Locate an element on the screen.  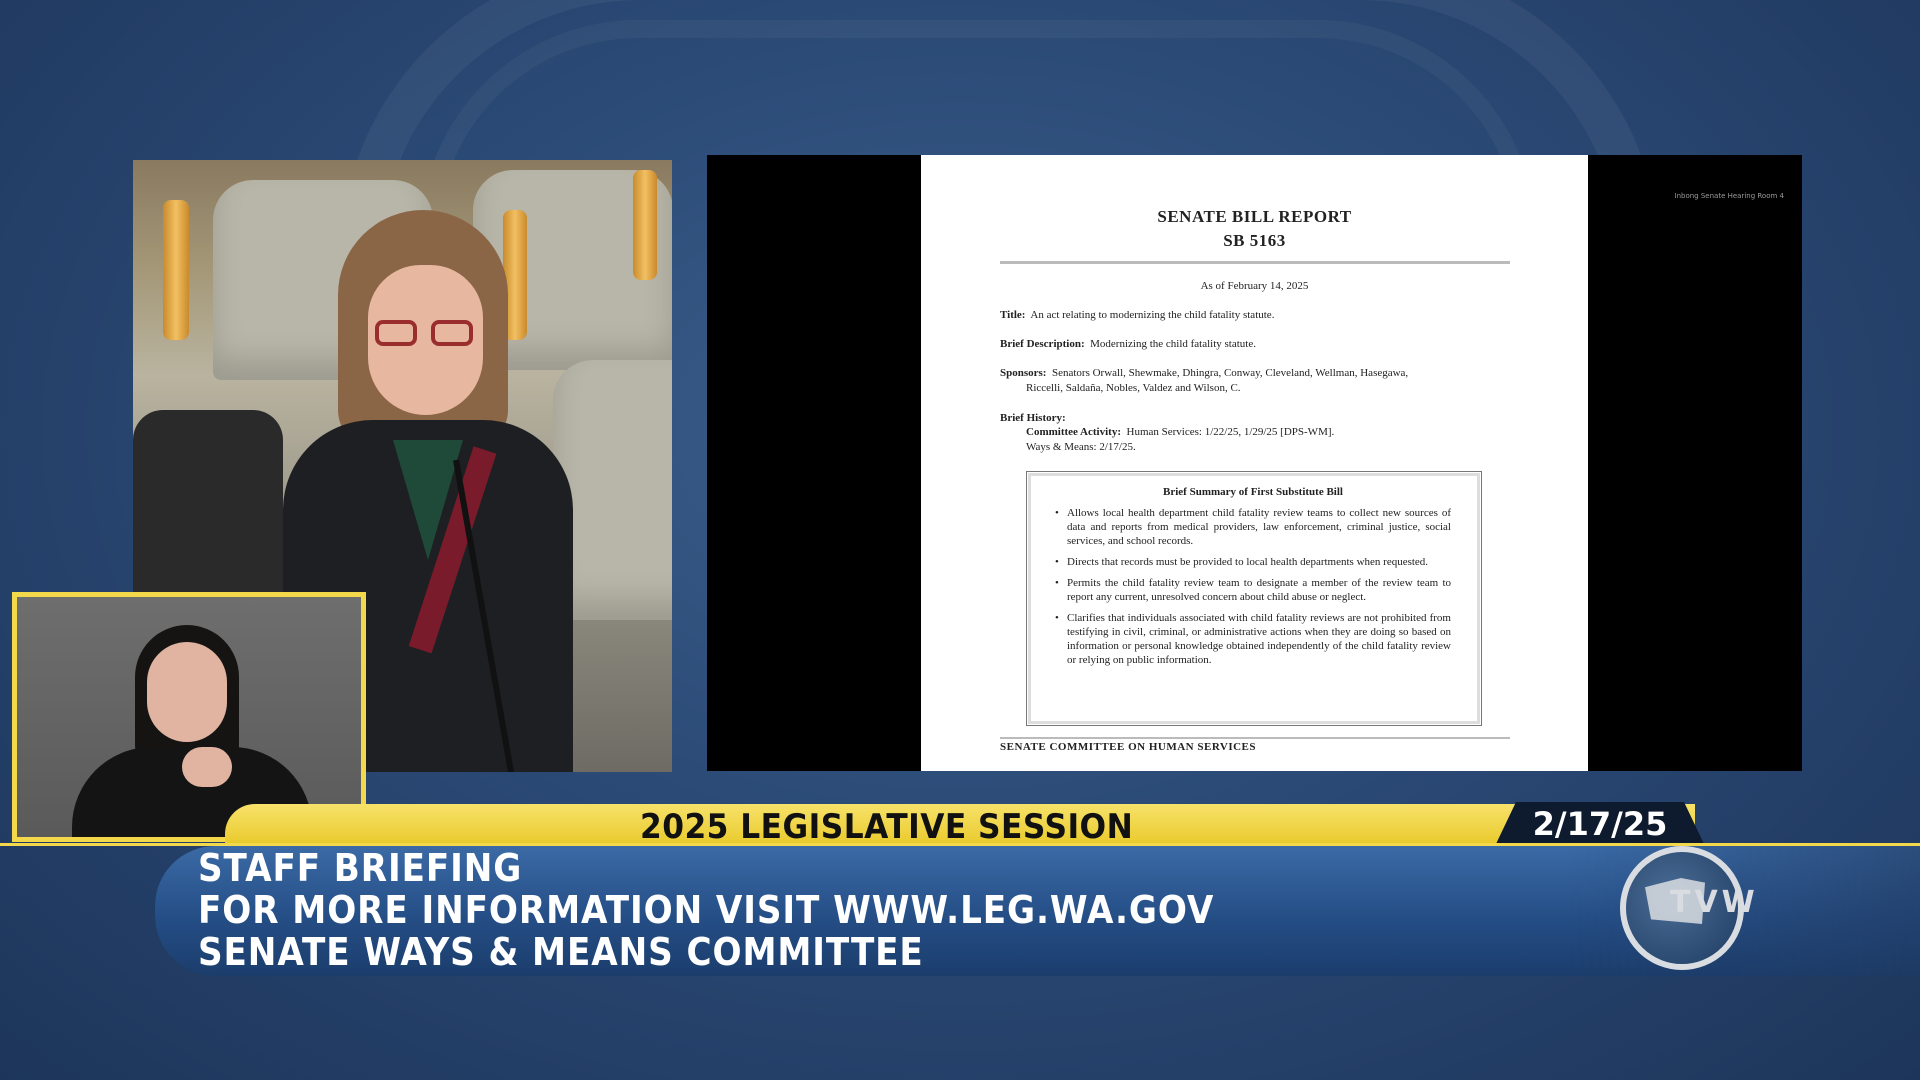
interpreter-hand is located at coordinates (207, 767).